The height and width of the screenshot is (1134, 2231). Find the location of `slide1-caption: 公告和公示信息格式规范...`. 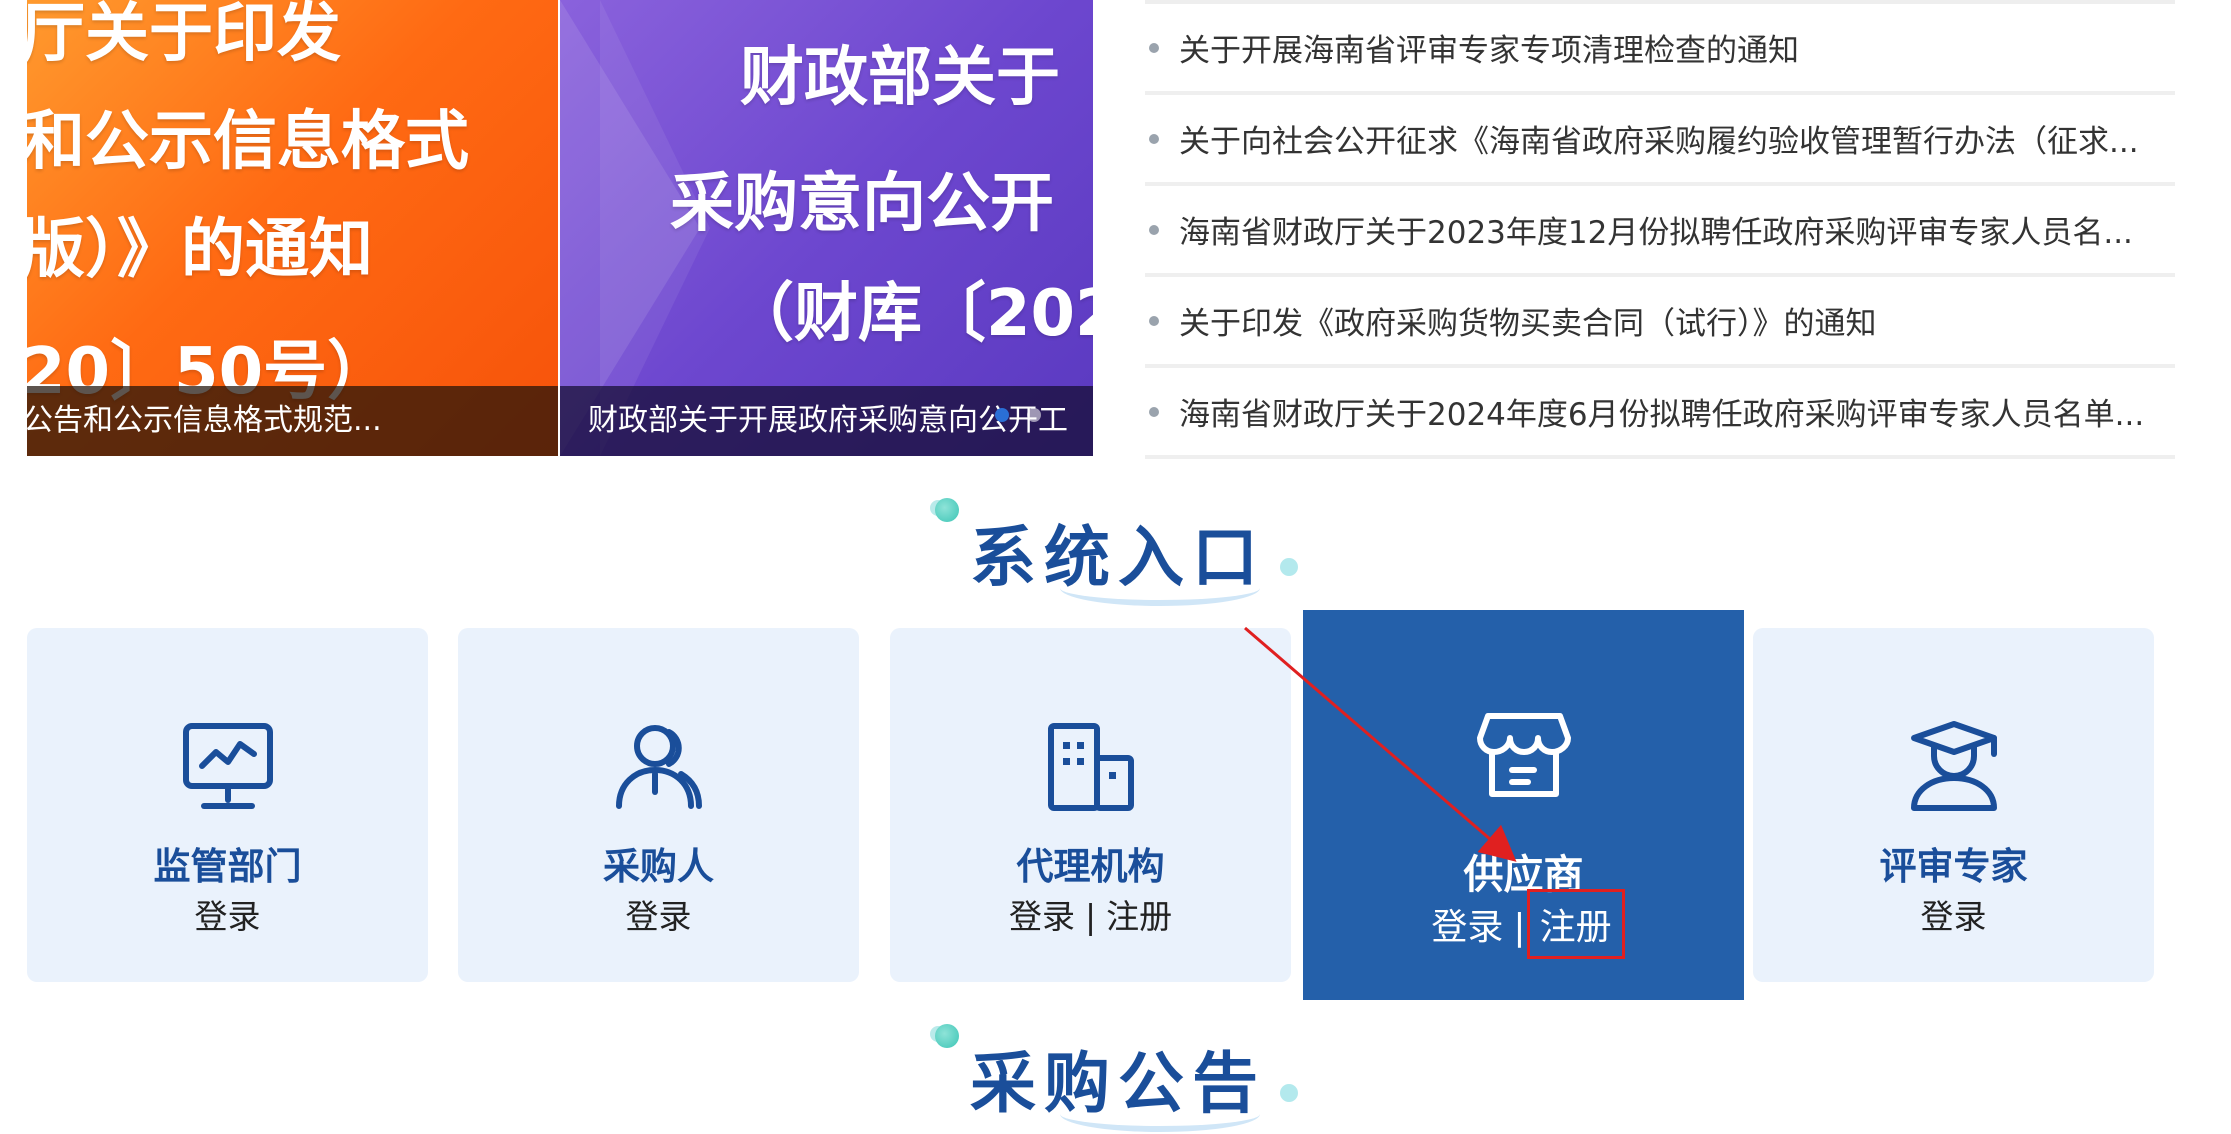

slide1-caption: 公告和公示信息格式规范... is located at coordinates (292, 421).